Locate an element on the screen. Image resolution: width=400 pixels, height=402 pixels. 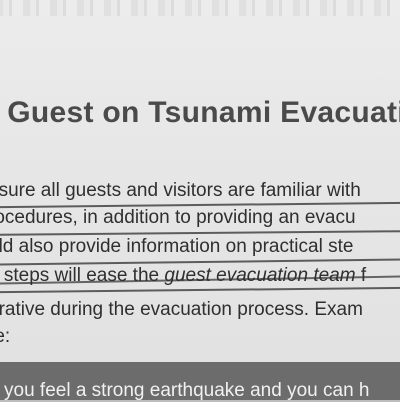
text-line-4-end: f is located at coordinates (361, 275).